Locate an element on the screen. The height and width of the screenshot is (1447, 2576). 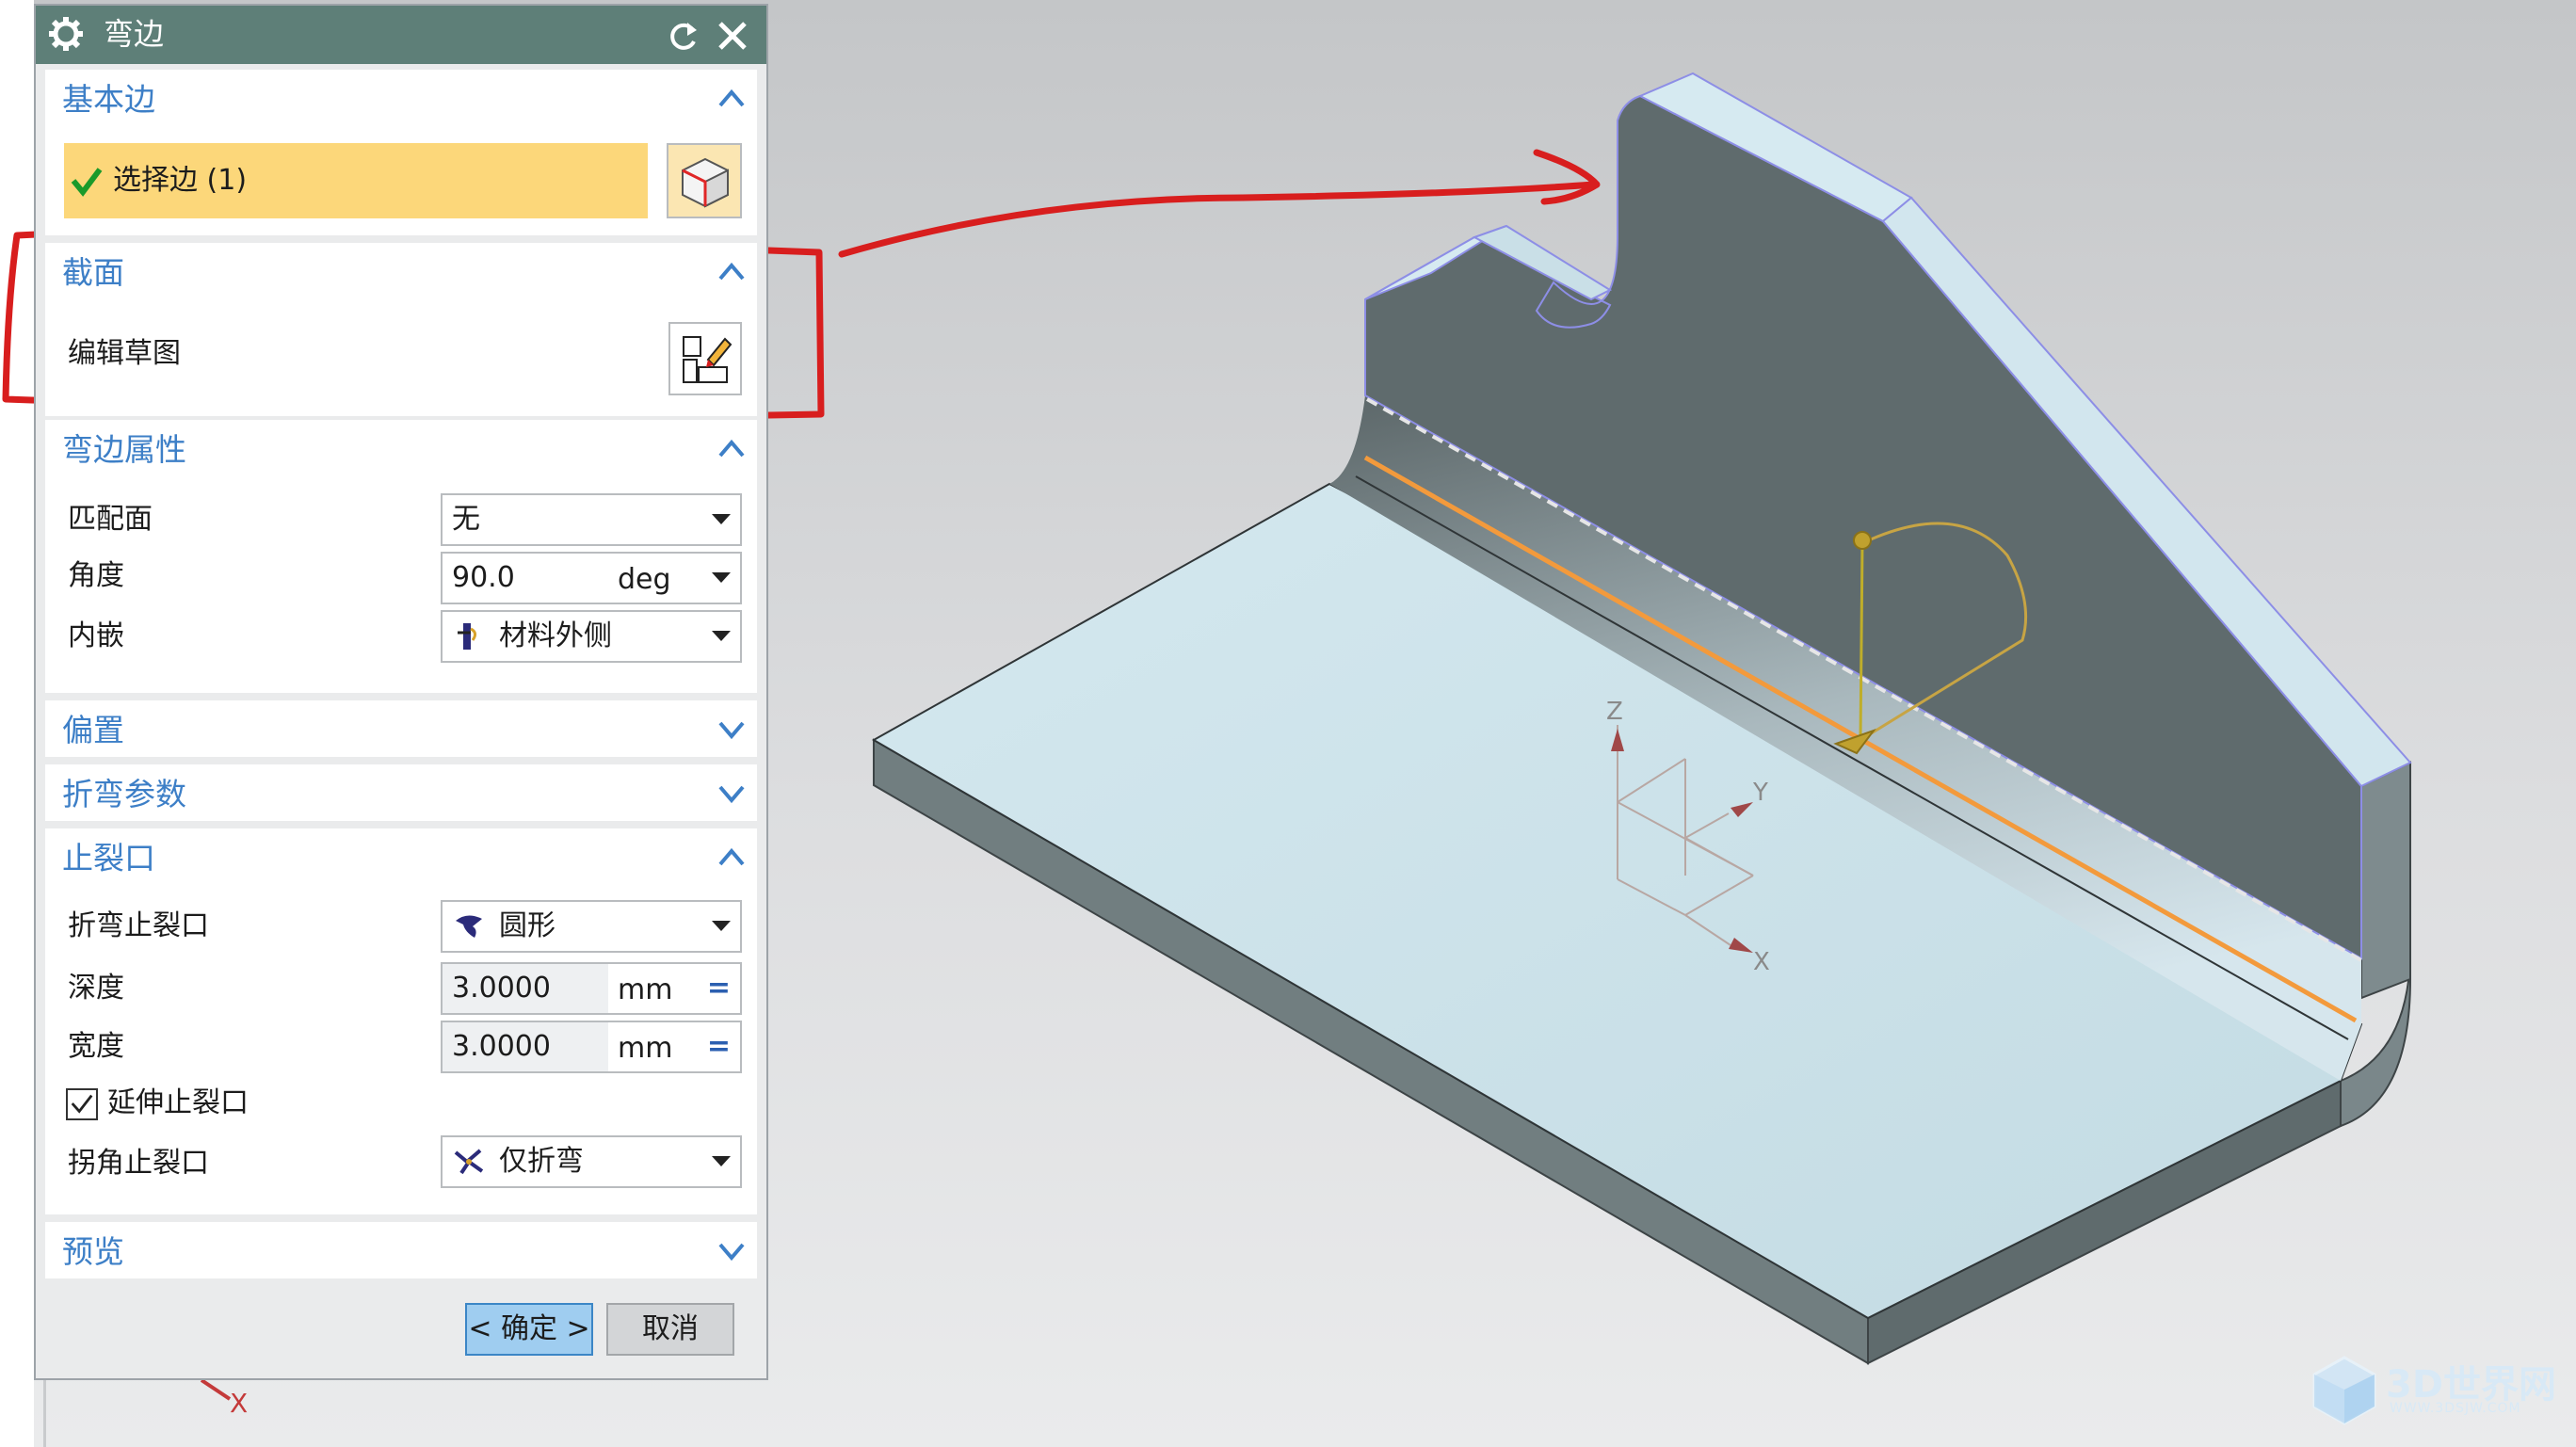
watermark-url: WWW.3DSJW.COM is located at coordinates (2455, 1408).